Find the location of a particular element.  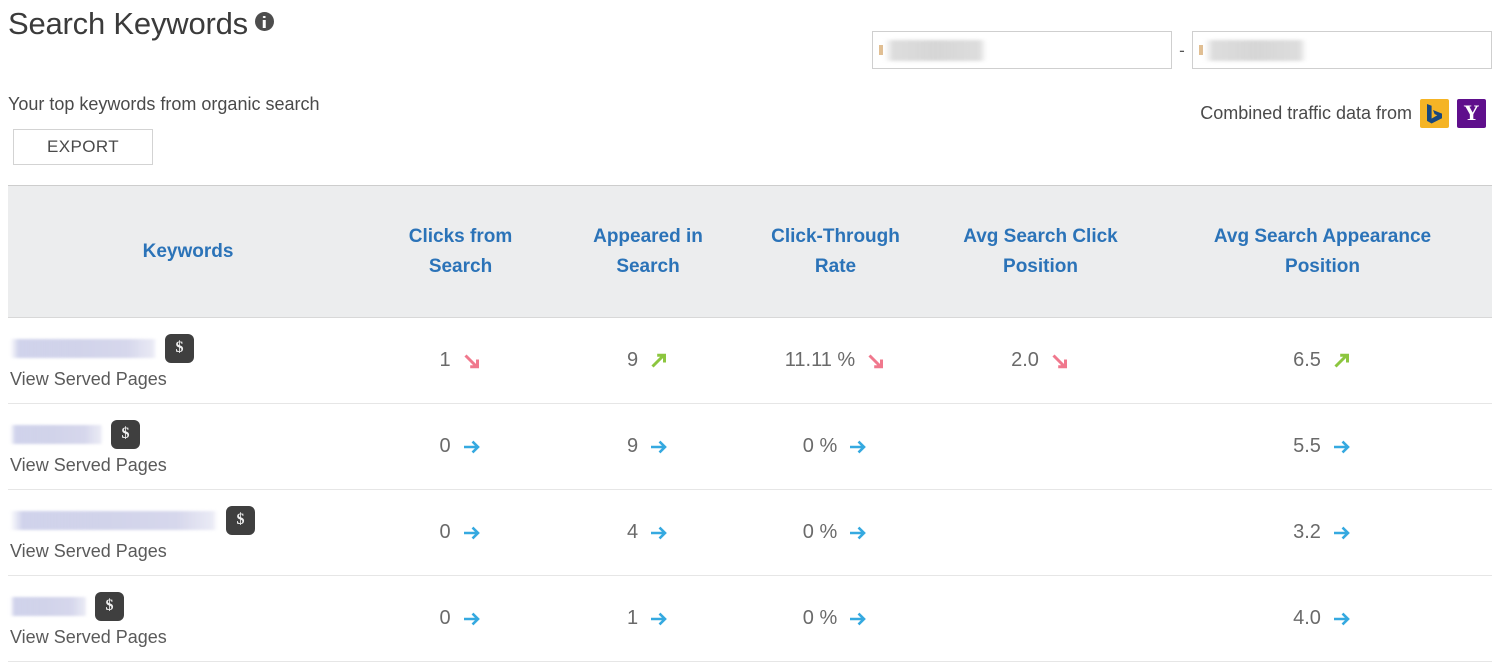

click-position-metric: 2.0 is located at coordinates (1040, 360).